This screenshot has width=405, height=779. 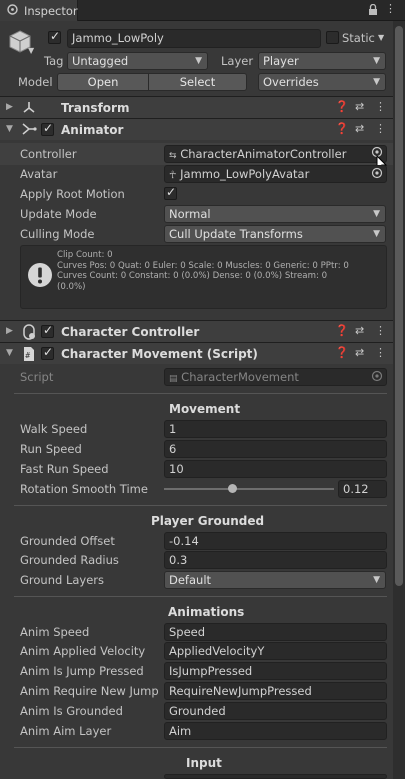 What do you see at coordinates (275, 214) in the screenshot?
I see `update-mode-dropdown: Normal ▼` at bounding box center [275, 214].